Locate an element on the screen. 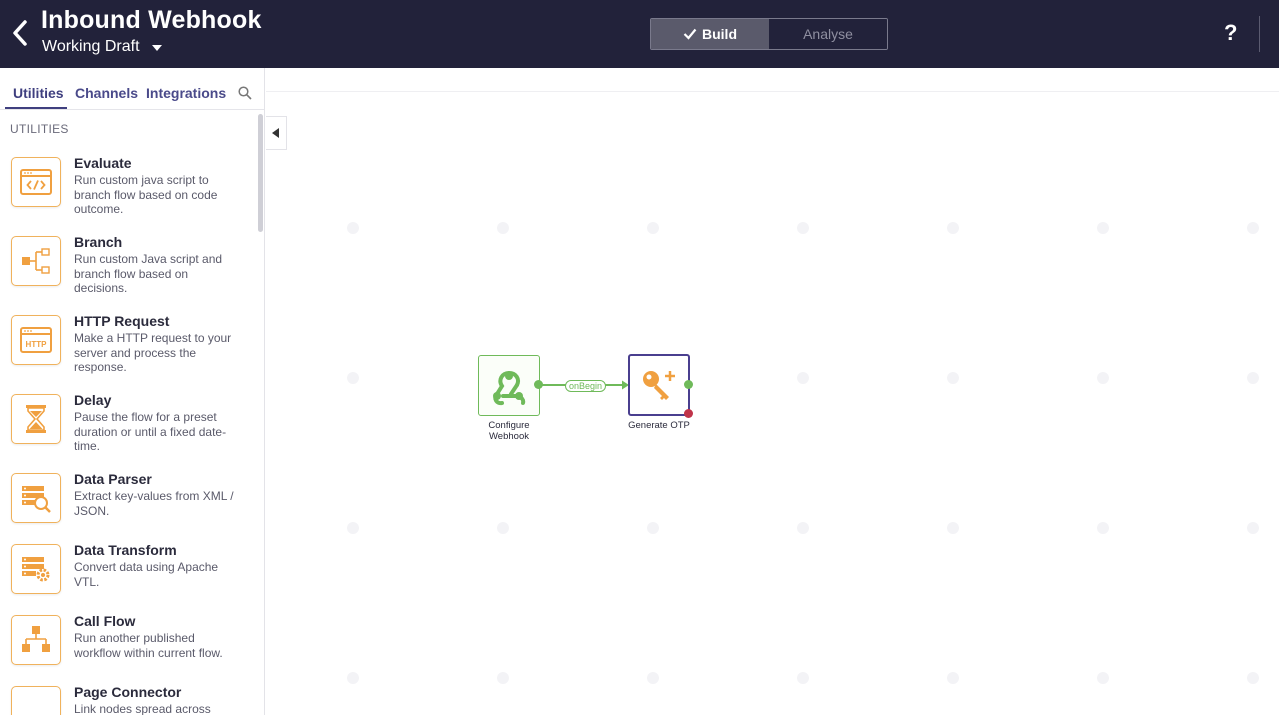  item-name: HTTP Request is located at coordinates (122, 321).